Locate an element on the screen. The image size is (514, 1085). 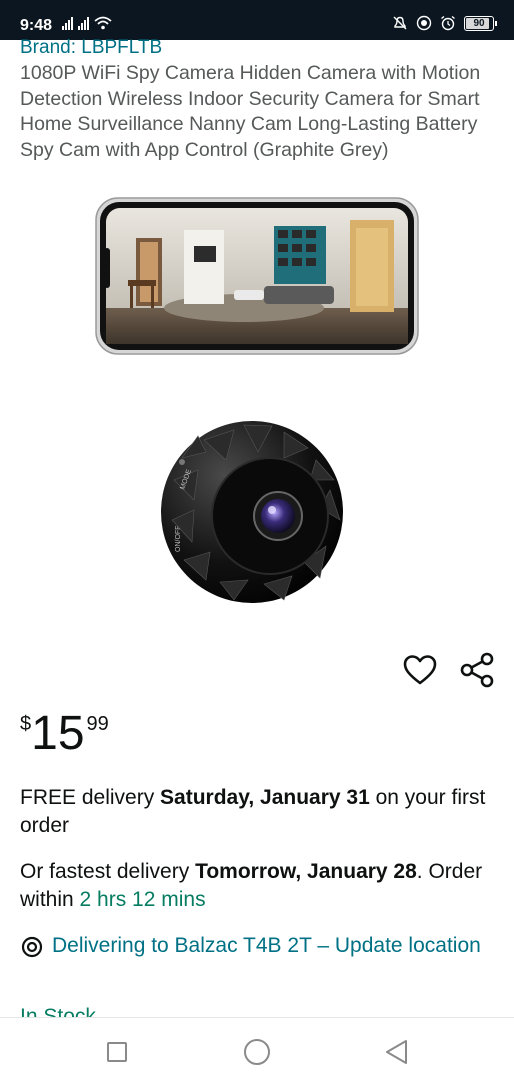
battery-icon: 90 is located at coordinates (480, 23).